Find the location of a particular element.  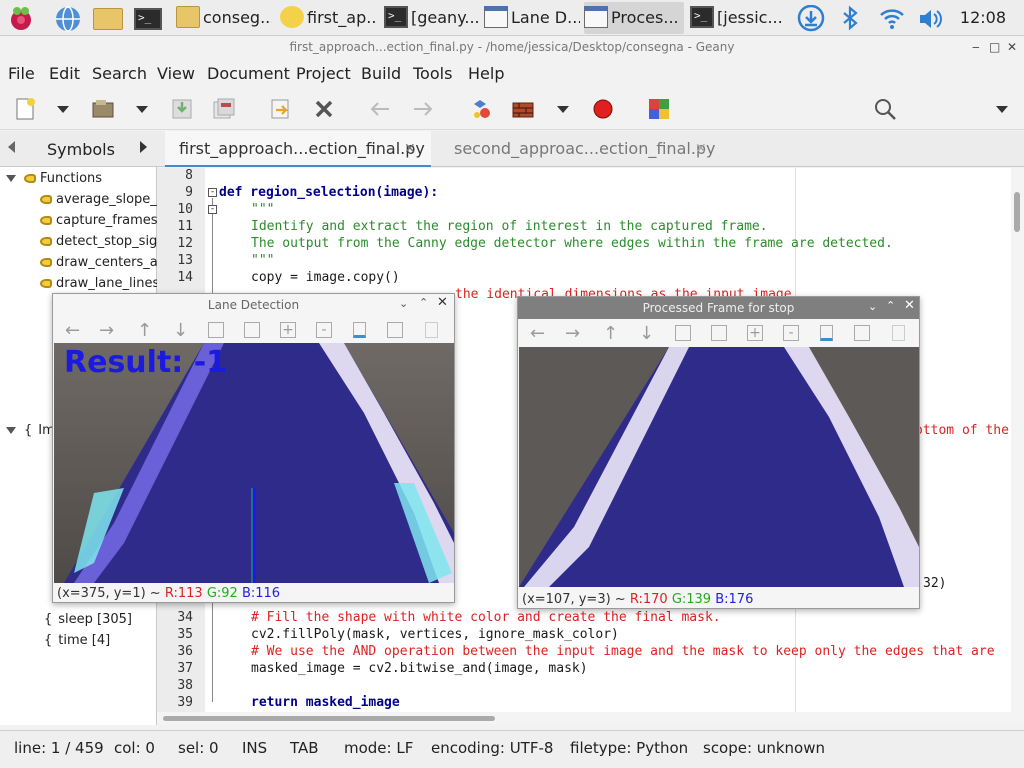

revert-icon is located at coordinates (281, 109).